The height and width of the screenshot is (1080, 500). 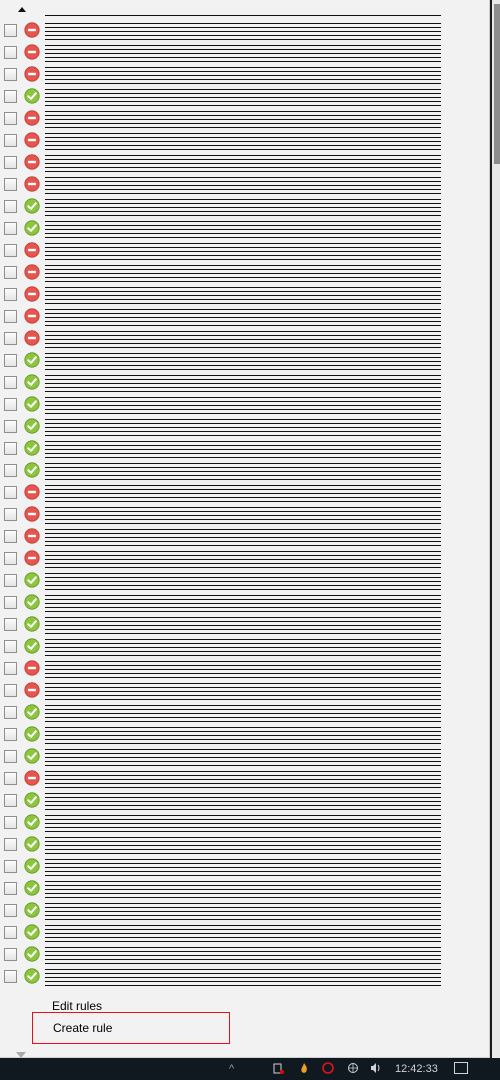 What do you see at coordinates (353, 1068) in the screenshot?
I see `network-icon` at bounding box center [353, 1068].